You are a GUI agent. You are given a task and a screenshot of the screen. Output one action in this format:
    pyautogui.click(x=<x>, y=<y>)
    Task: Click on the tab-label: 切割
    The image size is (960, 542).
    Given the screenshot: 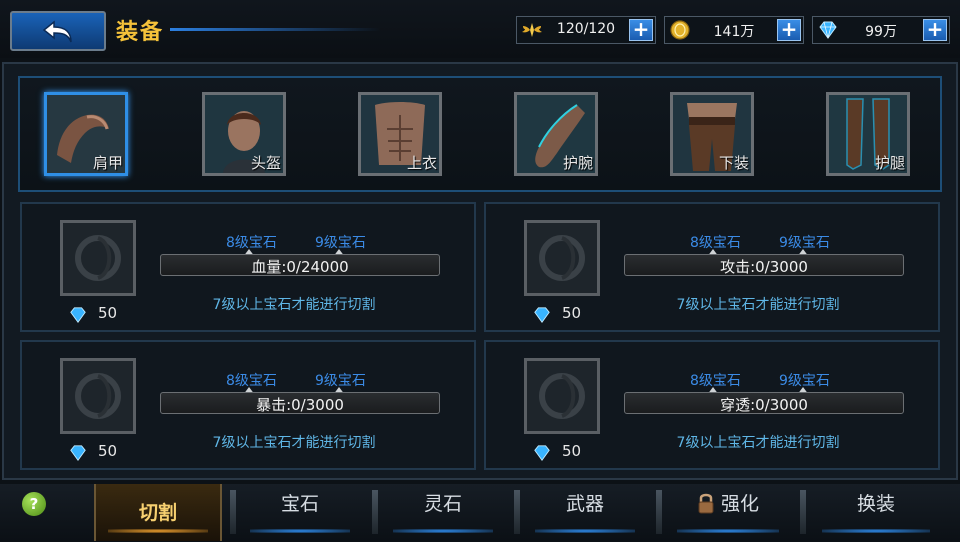 What is the action you would take?
    pyautogui.click(x=157, y=513)
    